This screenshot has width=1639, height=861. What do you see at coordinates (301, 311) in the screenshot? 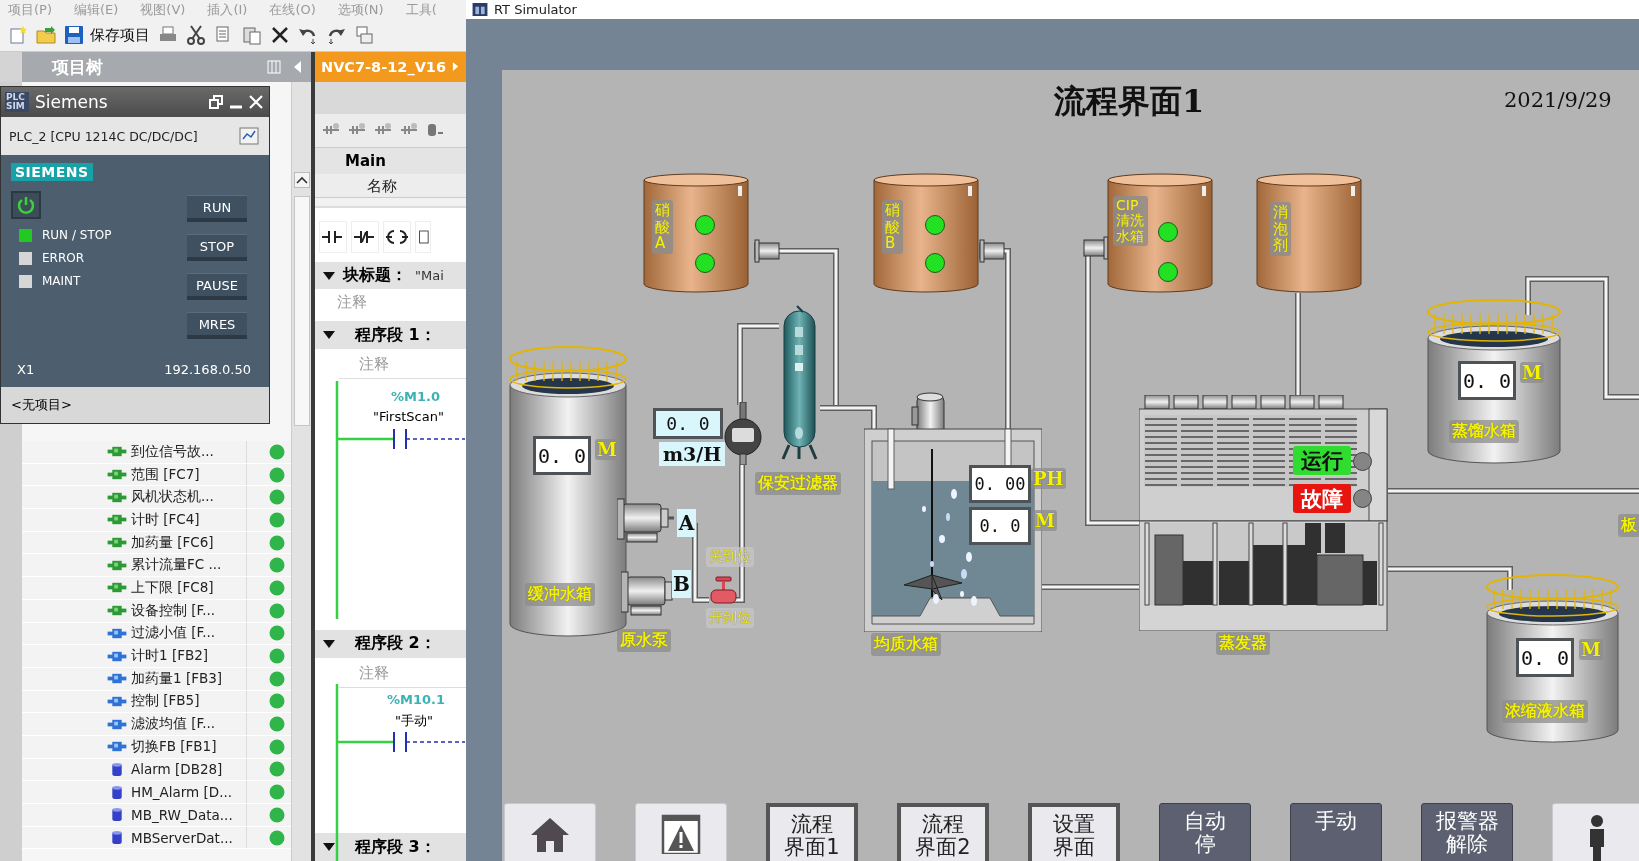
I see `scroll-thumb` at bounding box center [301, 311].